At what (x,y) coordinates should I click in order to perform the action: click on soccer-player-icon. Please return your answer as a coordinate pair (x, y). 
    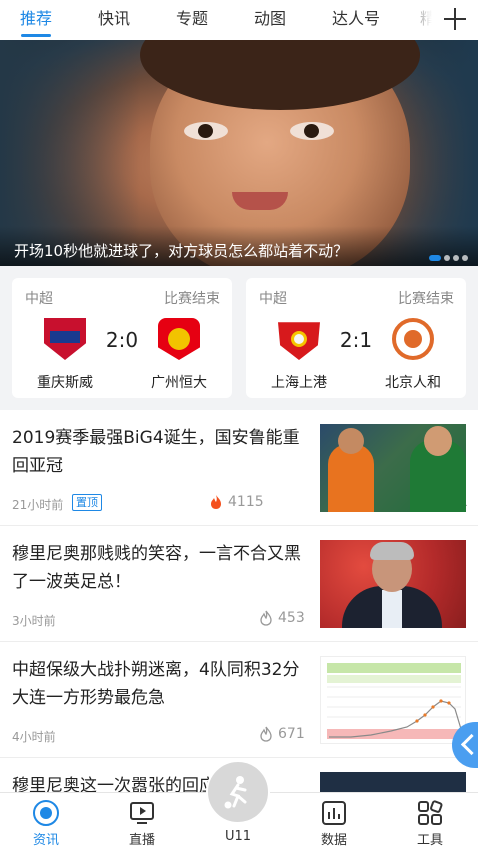
    Looking at the image, I should click on (235, 792).